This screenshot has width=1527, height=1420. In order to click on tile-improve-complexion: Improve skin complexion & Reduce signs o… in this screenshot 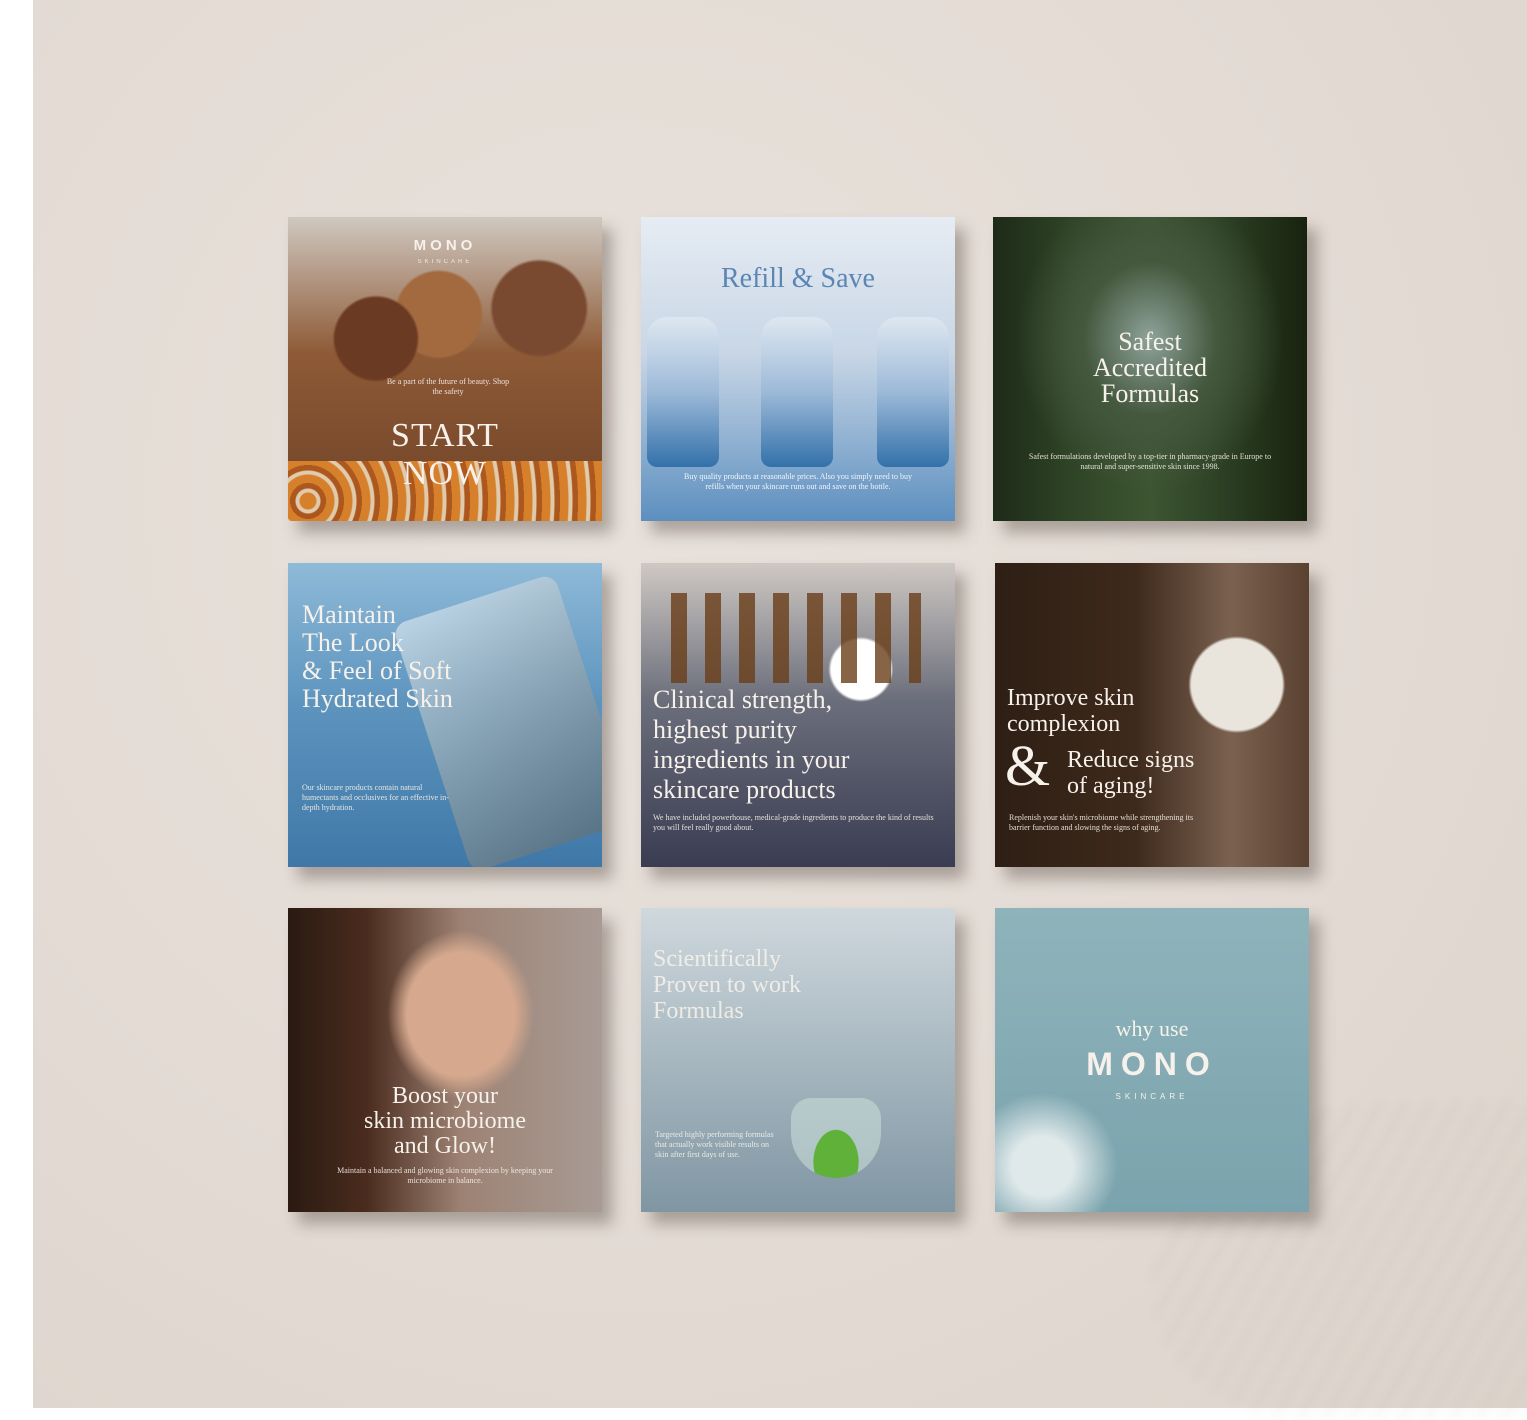, I will do `click(1152, 715)`.